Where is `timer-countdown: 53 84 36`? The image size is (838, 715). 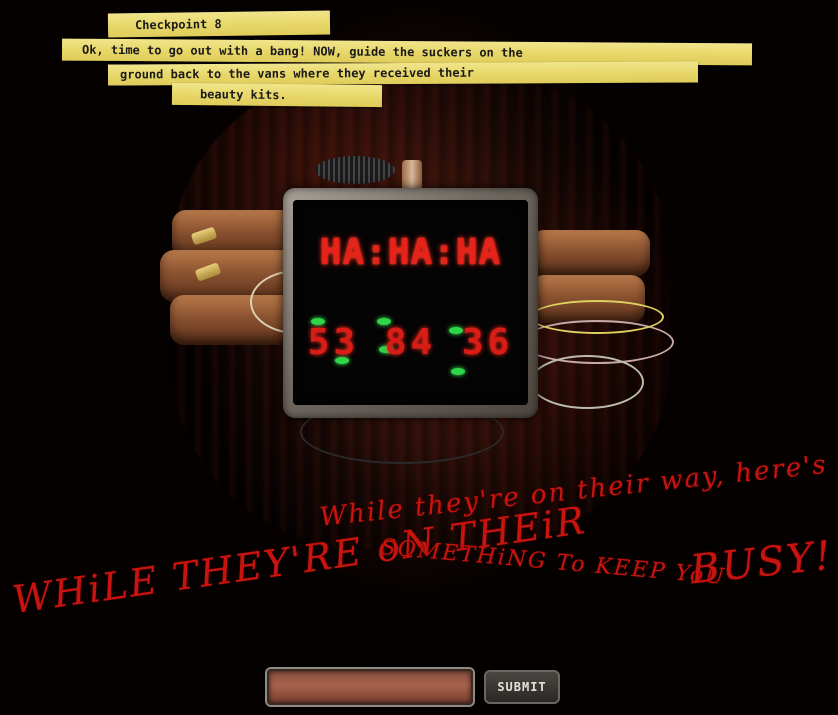
timer-countdown: 53 84 36 is located at coordinates (410, 342).